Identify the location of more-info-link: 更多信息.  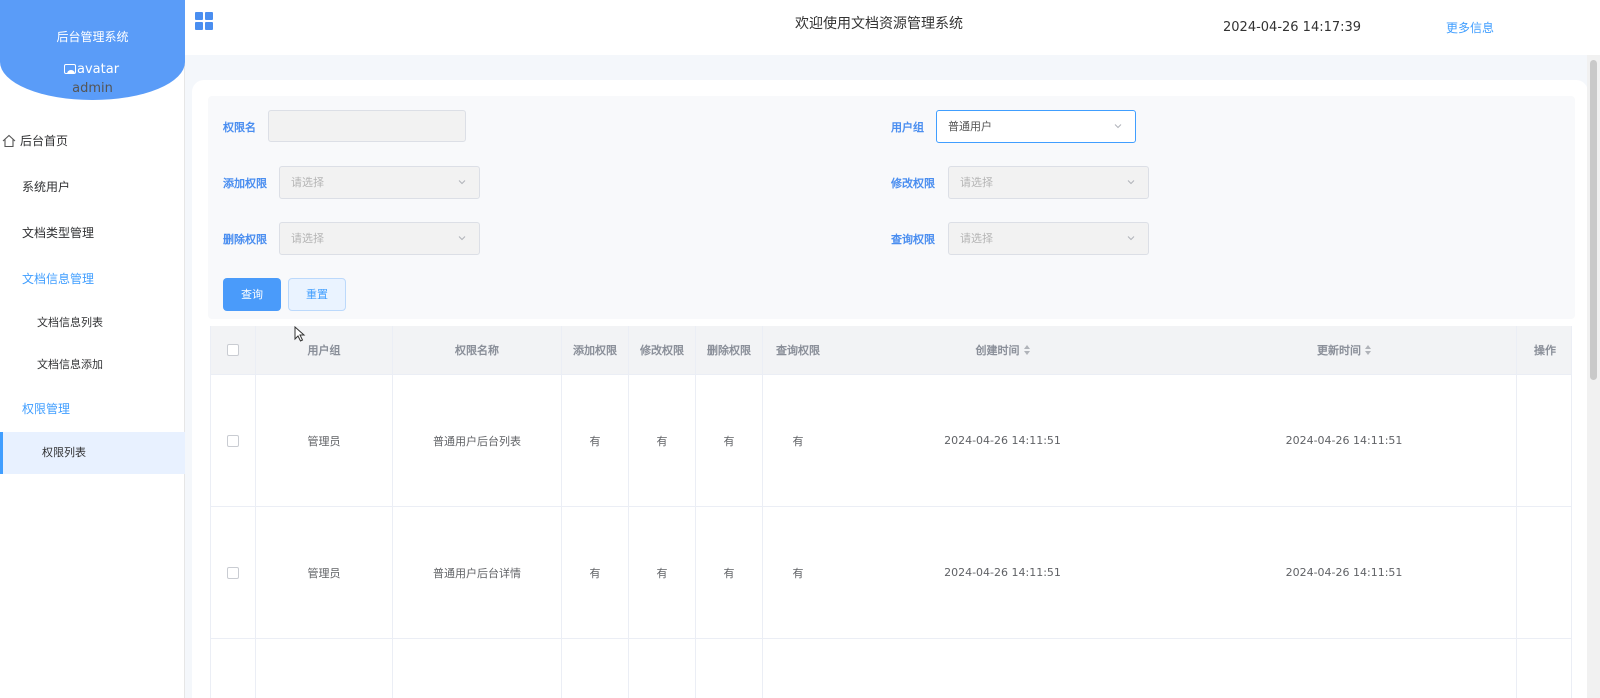
(1470, 27).